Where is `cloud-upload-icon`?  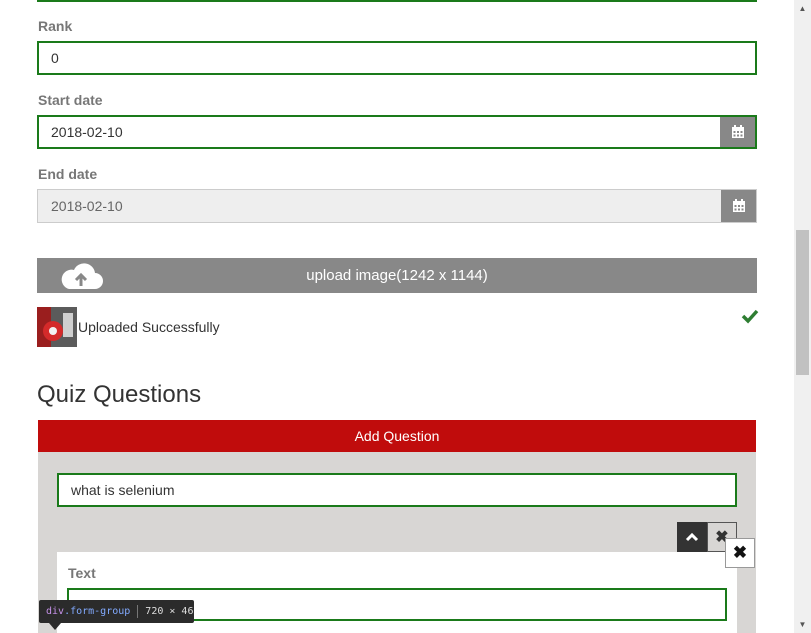 cloud-upload-icon is located at coordinates (82, 276).